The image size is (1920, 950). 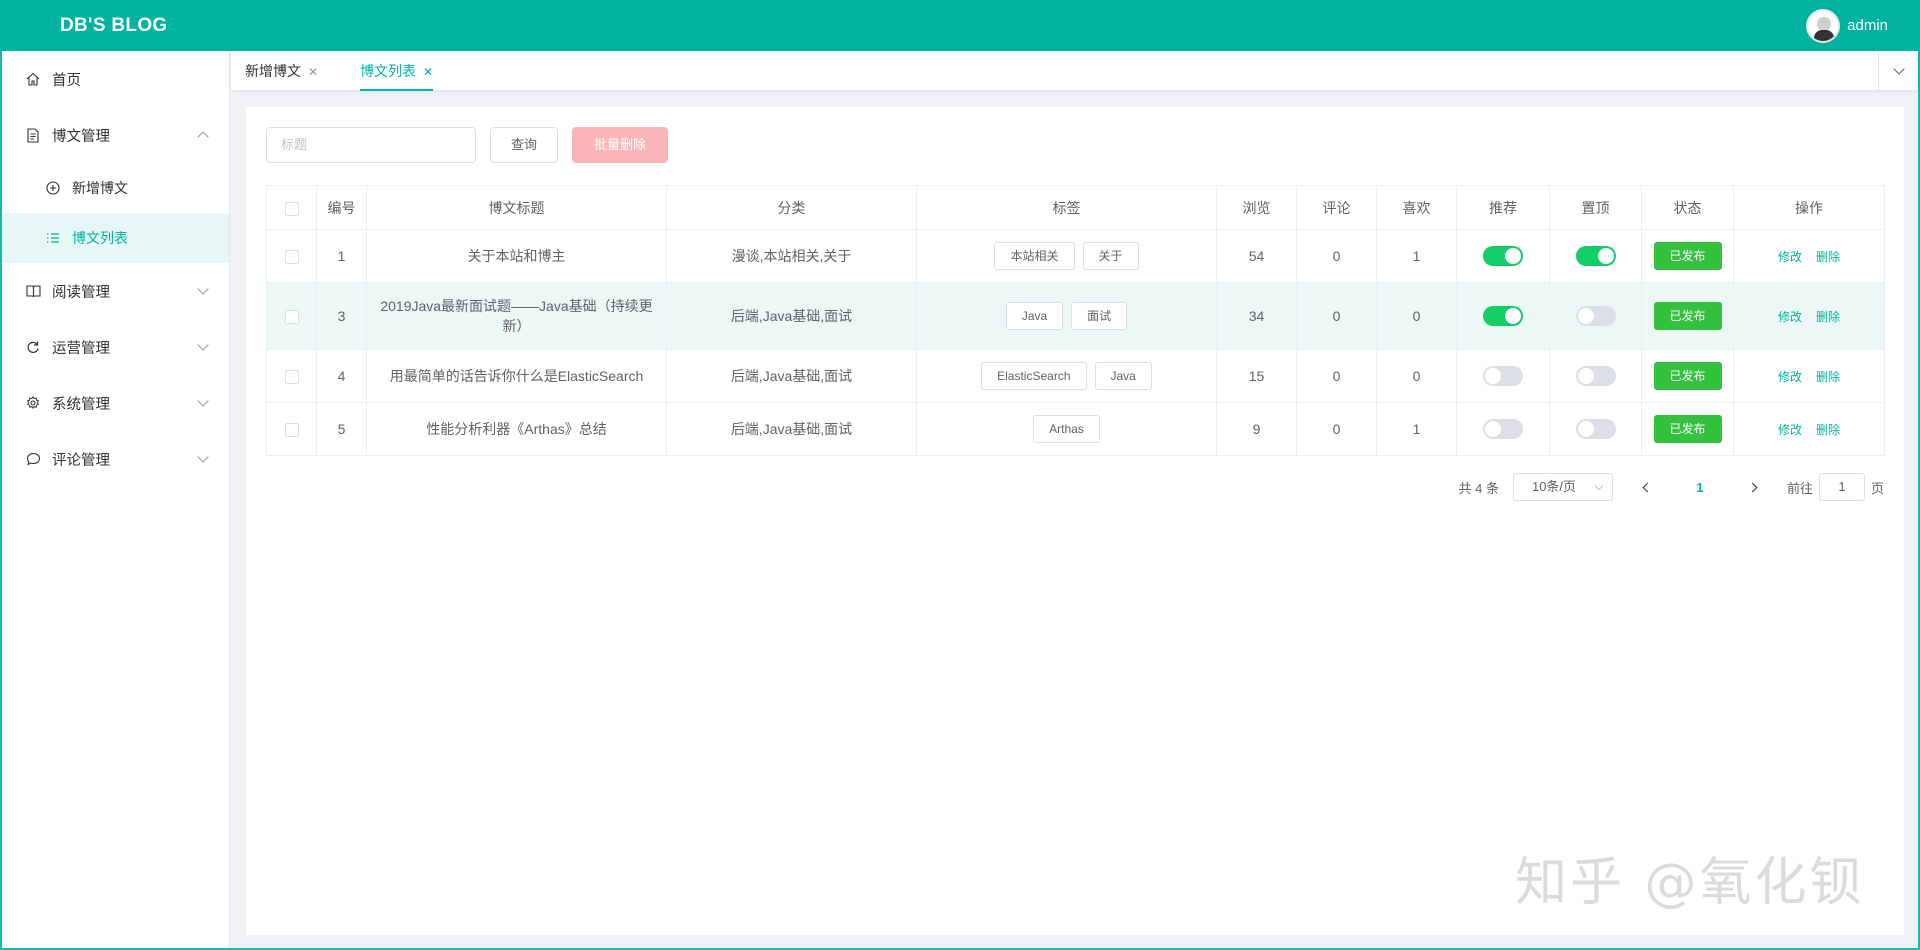 I want to click on sidebar-item-home: 首页, so click(x=115, y=79).